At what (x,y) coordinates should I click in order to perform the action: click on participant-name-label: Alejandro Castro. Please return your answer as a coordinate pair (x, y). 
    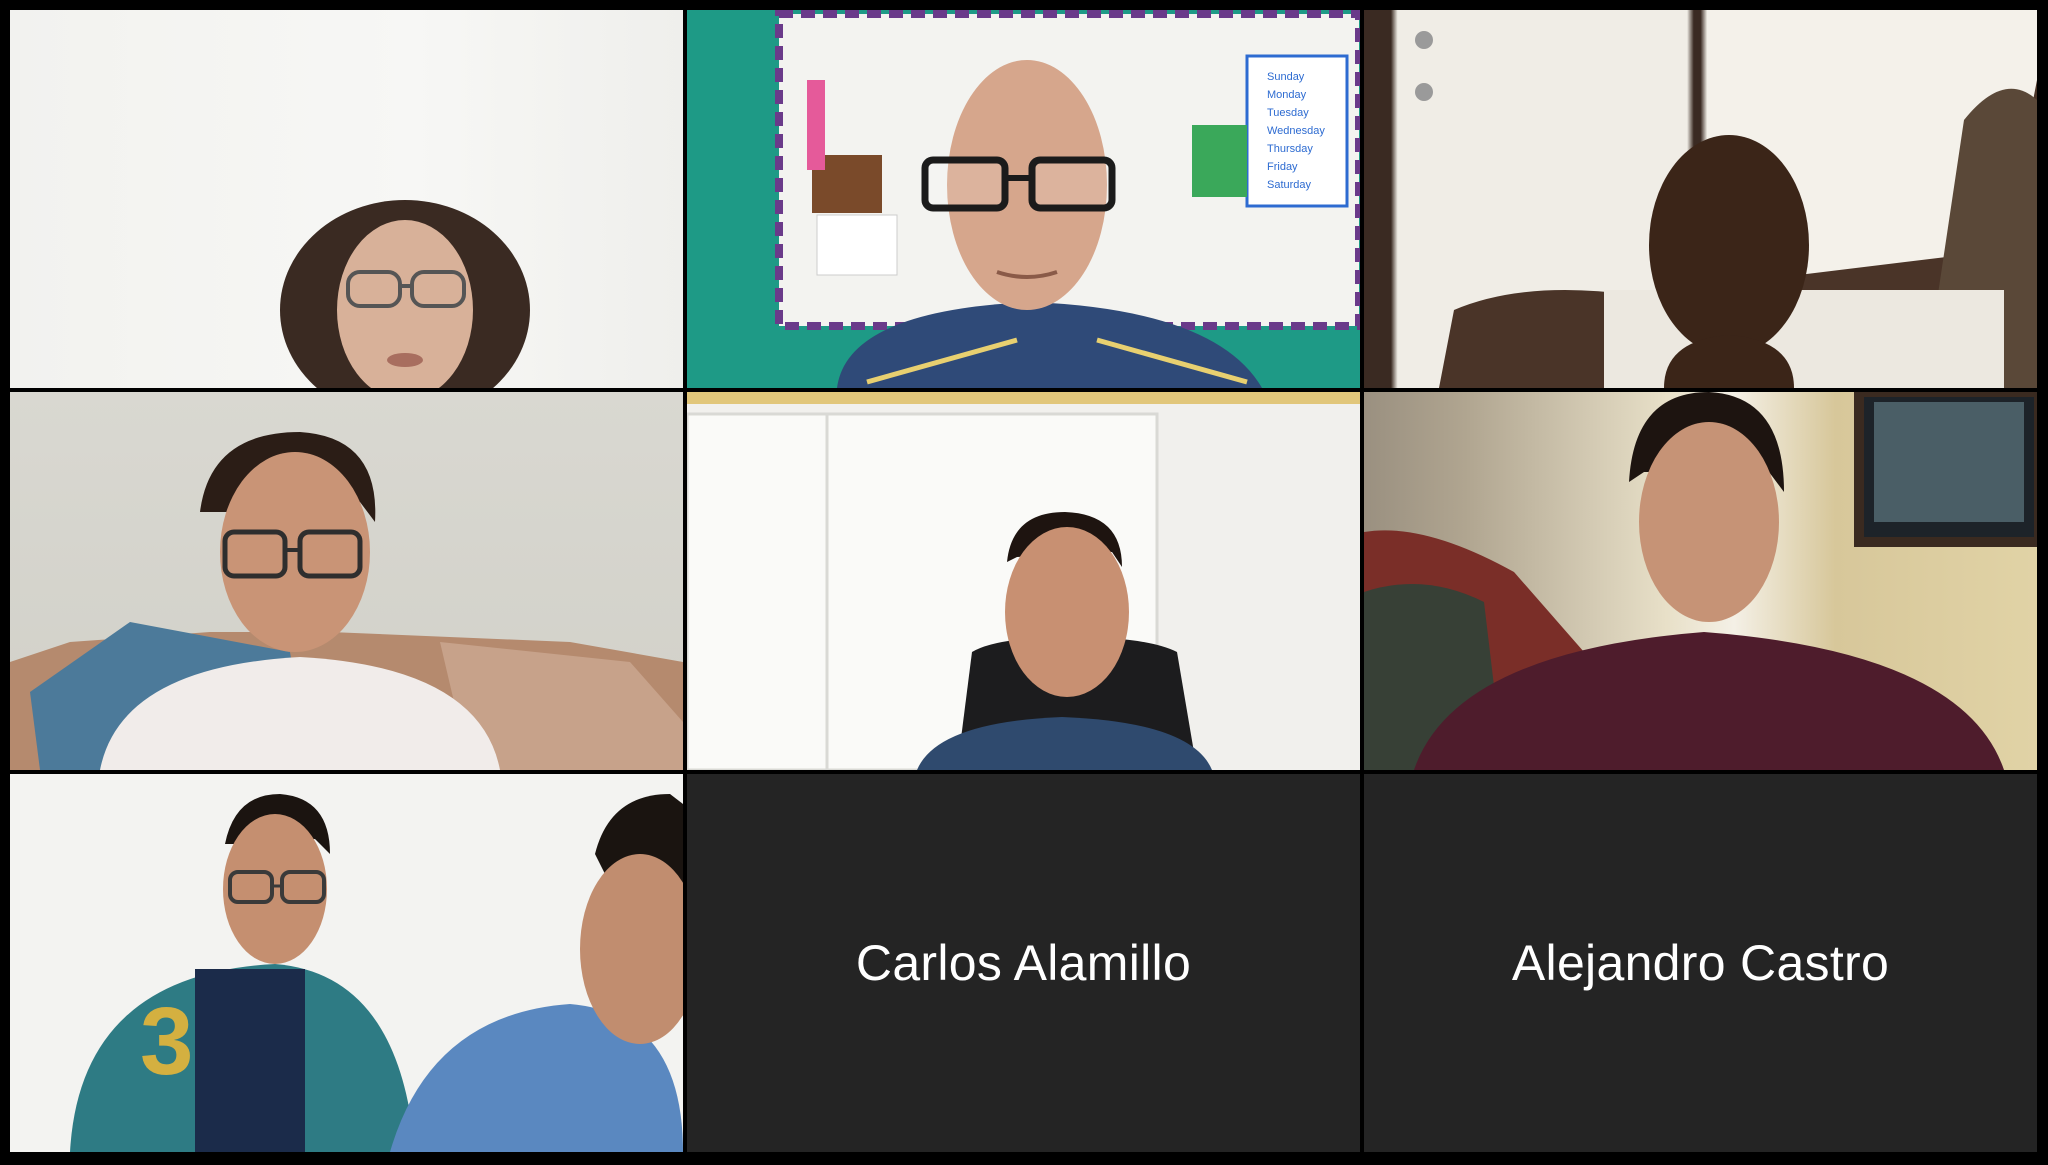
    Looking at the image, I should click on (1700, 963).